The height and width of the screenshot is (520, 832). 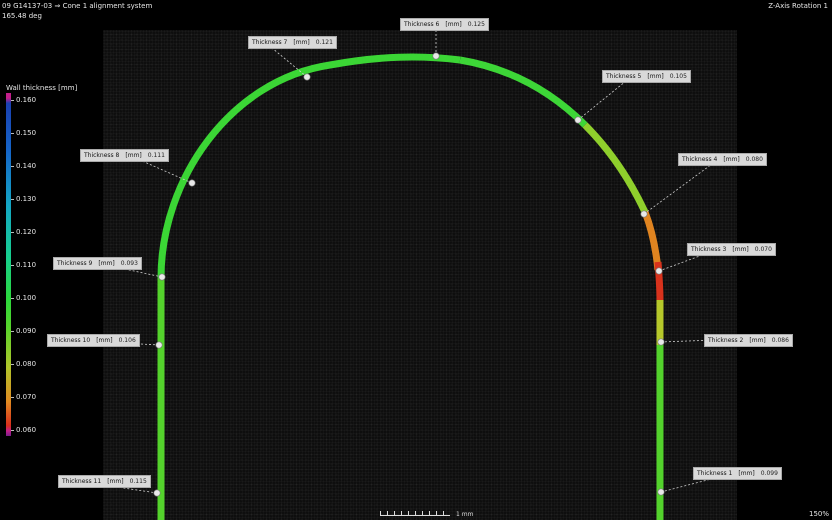 I want to click on callout-value: 0.086, so click(x=780, y=340).